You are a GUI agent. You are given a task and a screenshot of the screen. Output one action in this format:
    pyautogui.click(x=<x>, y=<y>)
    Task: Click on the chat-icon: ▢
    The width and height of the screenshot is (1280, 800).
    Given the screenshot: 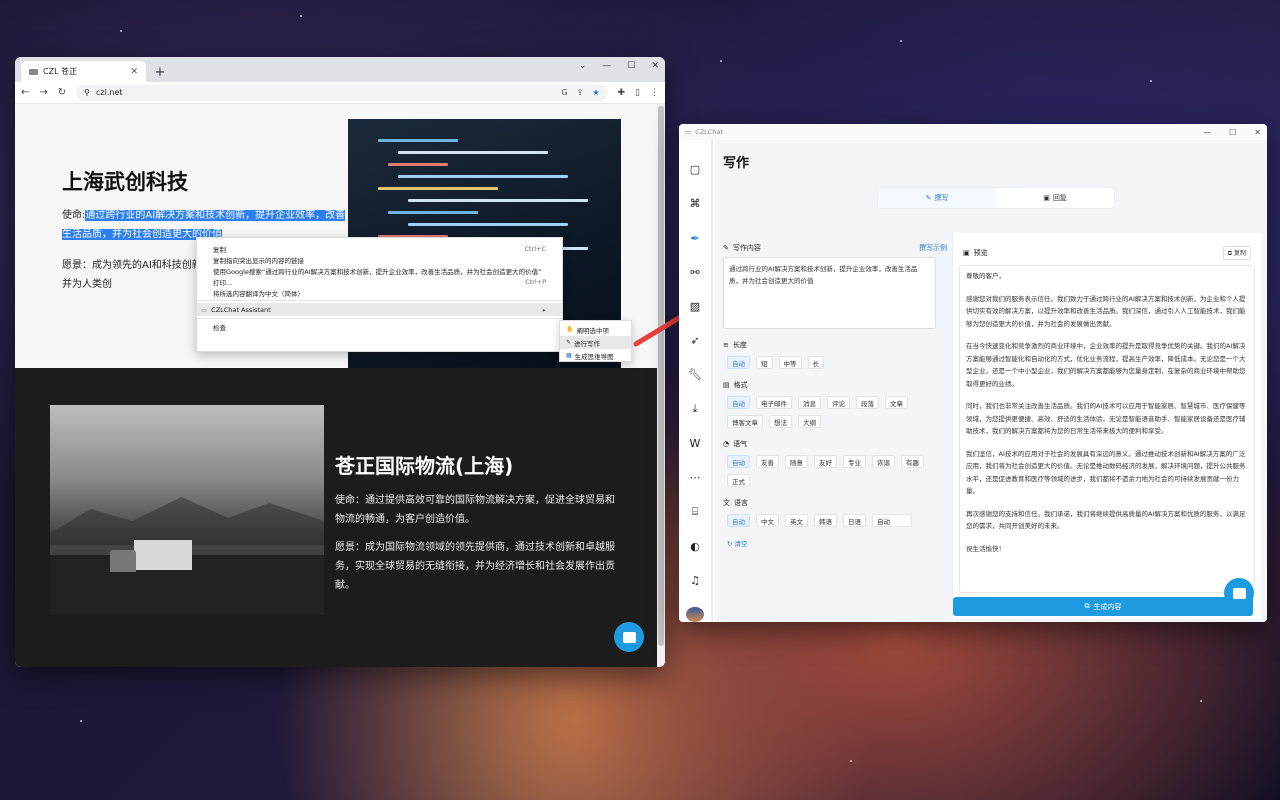 What is the action you would take?
    pyautogui.click(x=695, y=169)
    